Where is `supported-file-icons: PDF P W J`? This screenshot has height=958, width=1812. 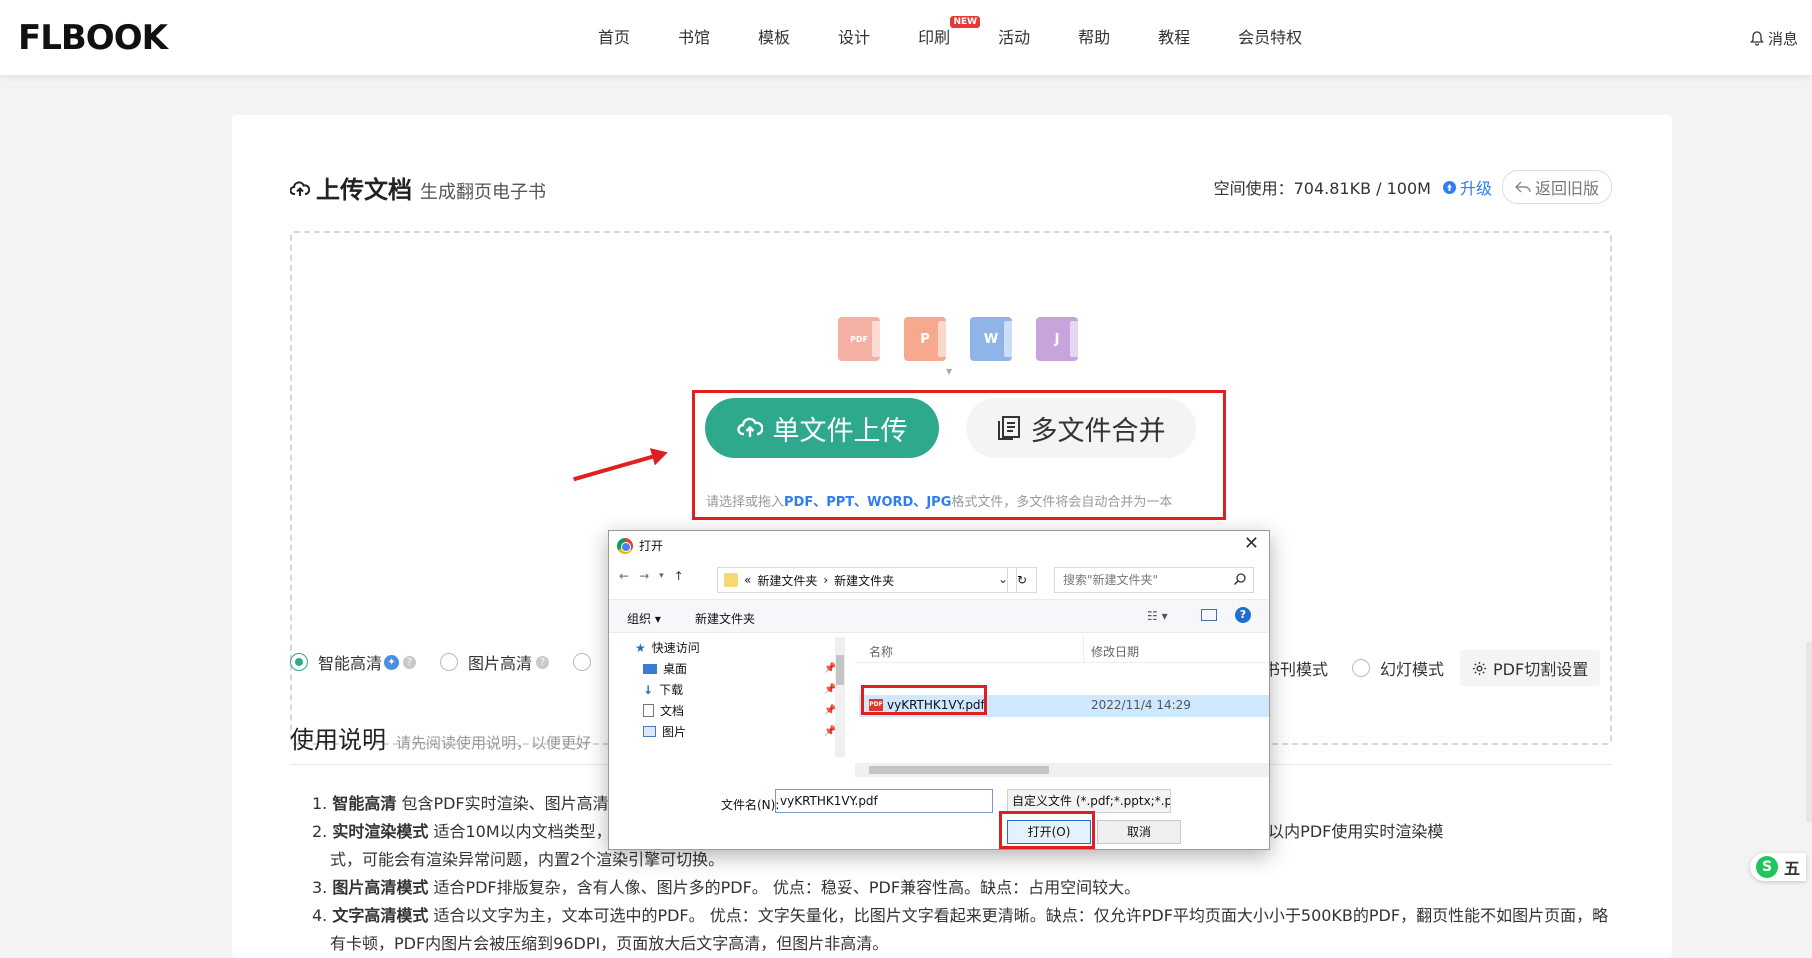 supported-file-icons: PDF P W J is located at coordinates (961, 339).